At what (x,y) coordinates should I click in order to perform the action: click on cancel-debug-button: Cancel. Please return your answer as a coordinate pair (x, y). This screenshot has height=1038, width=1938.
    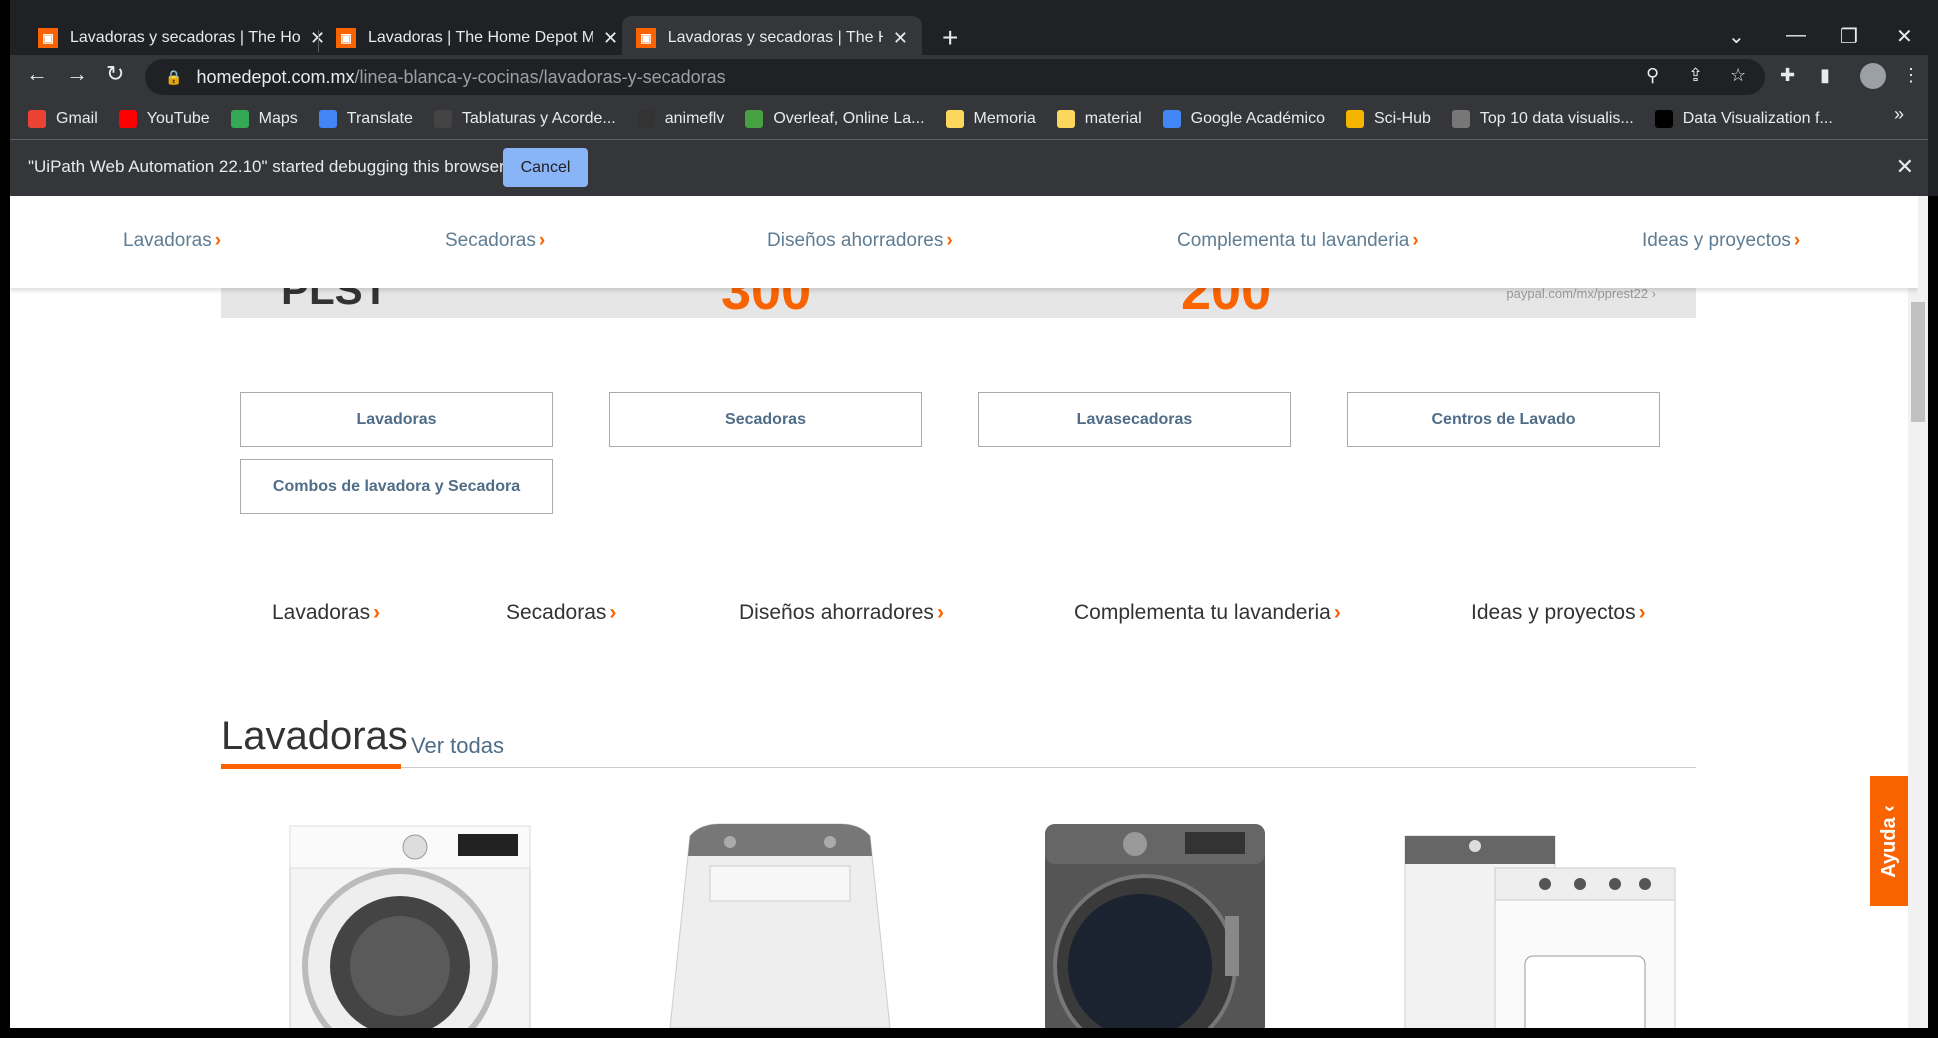
    Looking at the image, I should click on (545, 167).